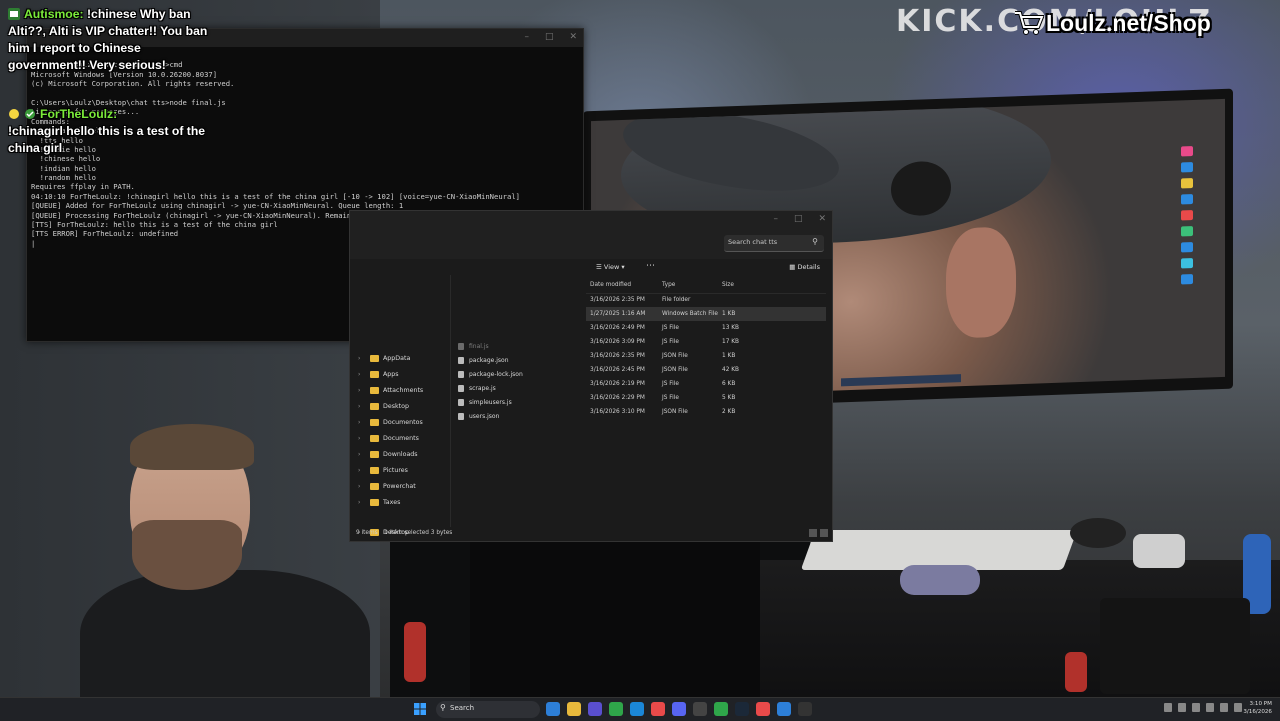 This screenshot has width=1280, height=721. I want to click on cell-date: 3/16/2026 2:45 PM, so click(617, 370).